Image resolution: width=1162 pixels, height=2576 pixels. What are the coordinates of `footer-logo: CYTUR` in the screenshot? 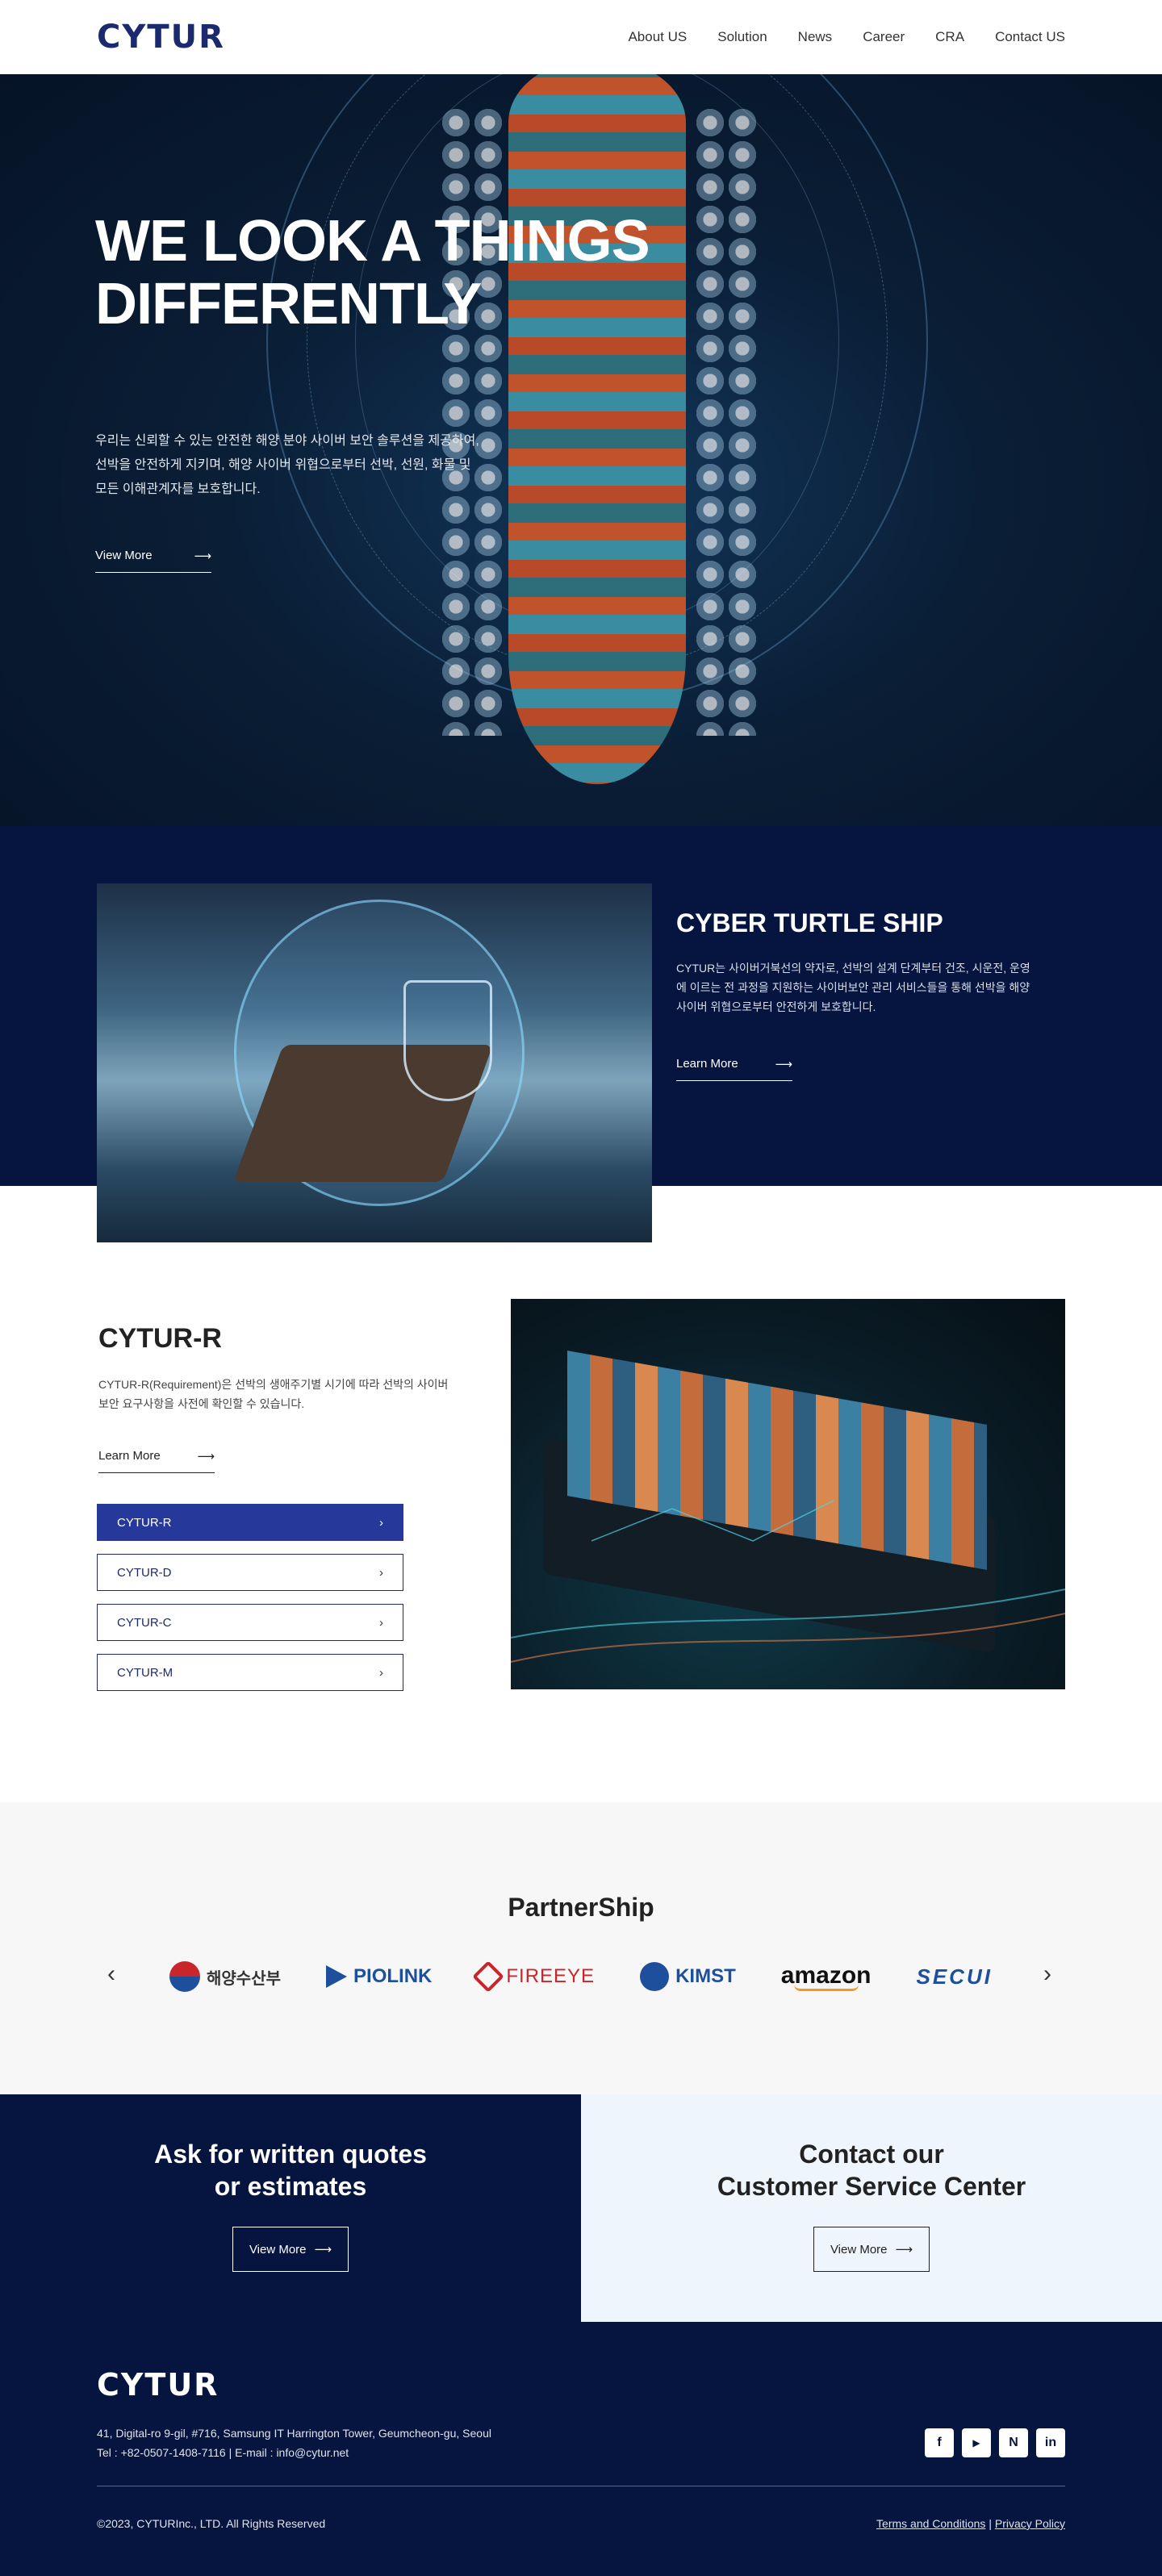 It's located at (158, 2385).